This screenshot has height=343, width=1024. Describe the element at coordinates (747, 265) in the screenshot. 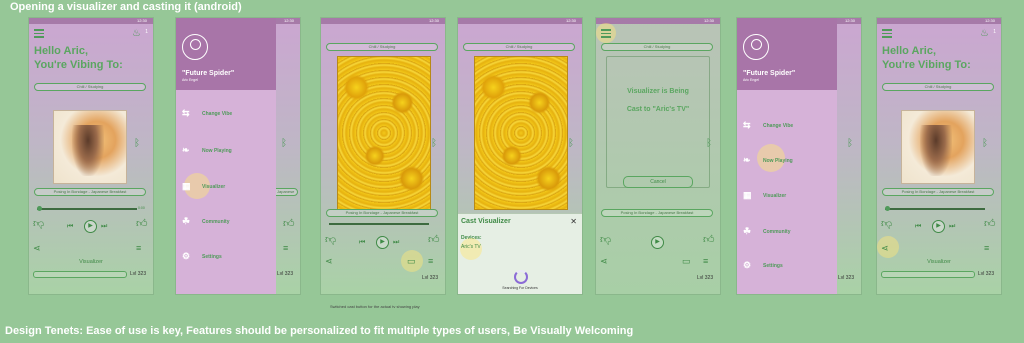

I see `gear-icon: ⚙` at that location.